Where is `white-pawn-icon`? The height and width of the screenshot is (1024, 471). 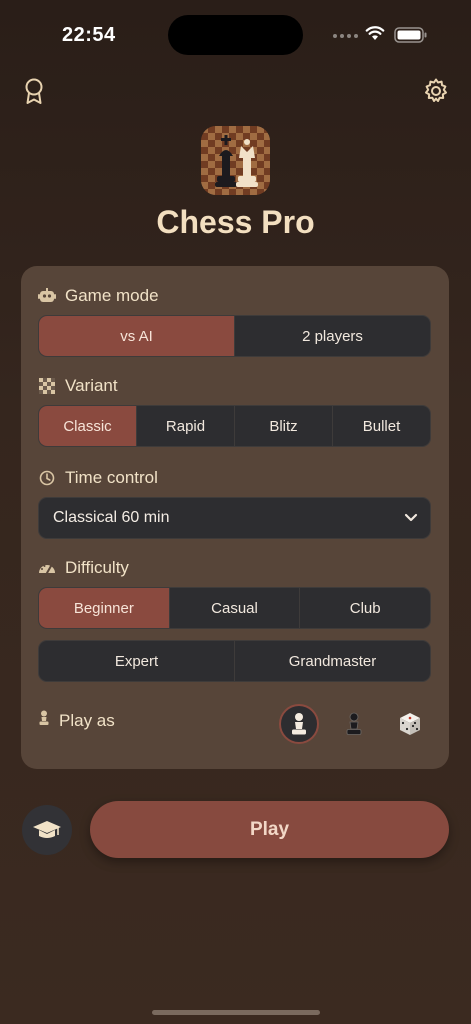 white-pawn-icon is located at coordinates (299, 724).